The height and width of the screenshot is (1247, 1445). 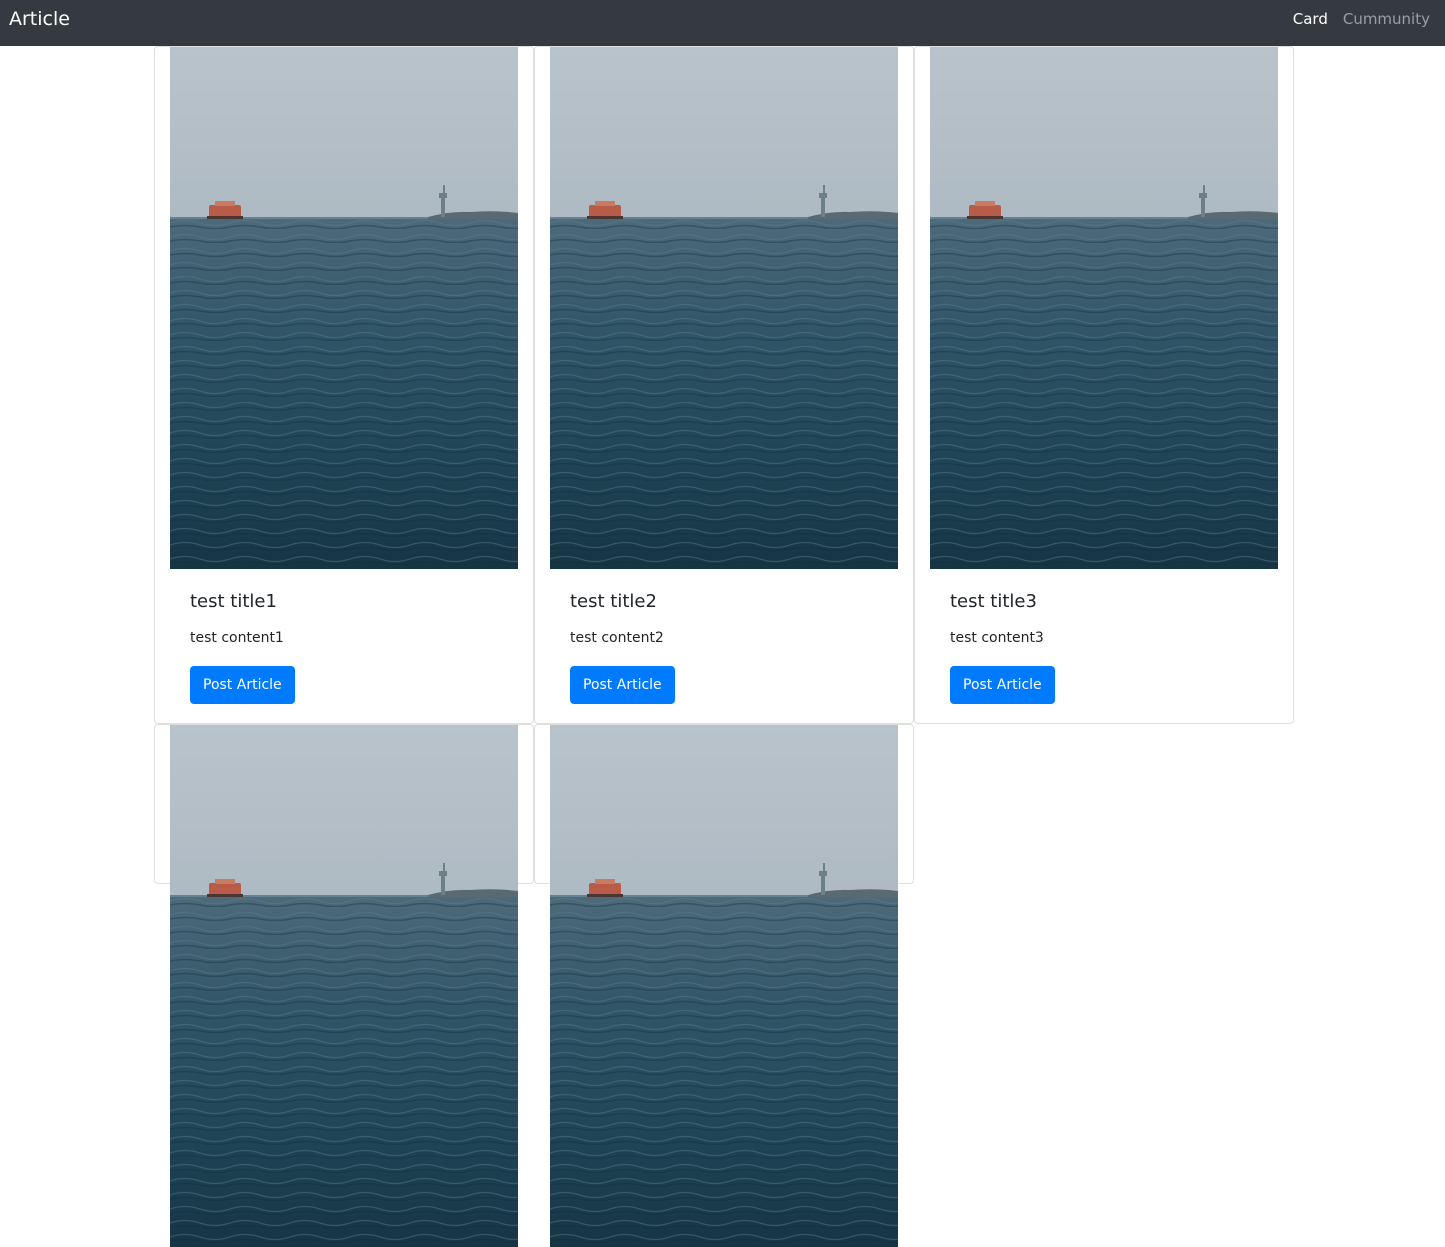 What do you see at coordinates (997, 638) in the screenshot?
I see `card-text: test content3` at bounding box center [997, 638].